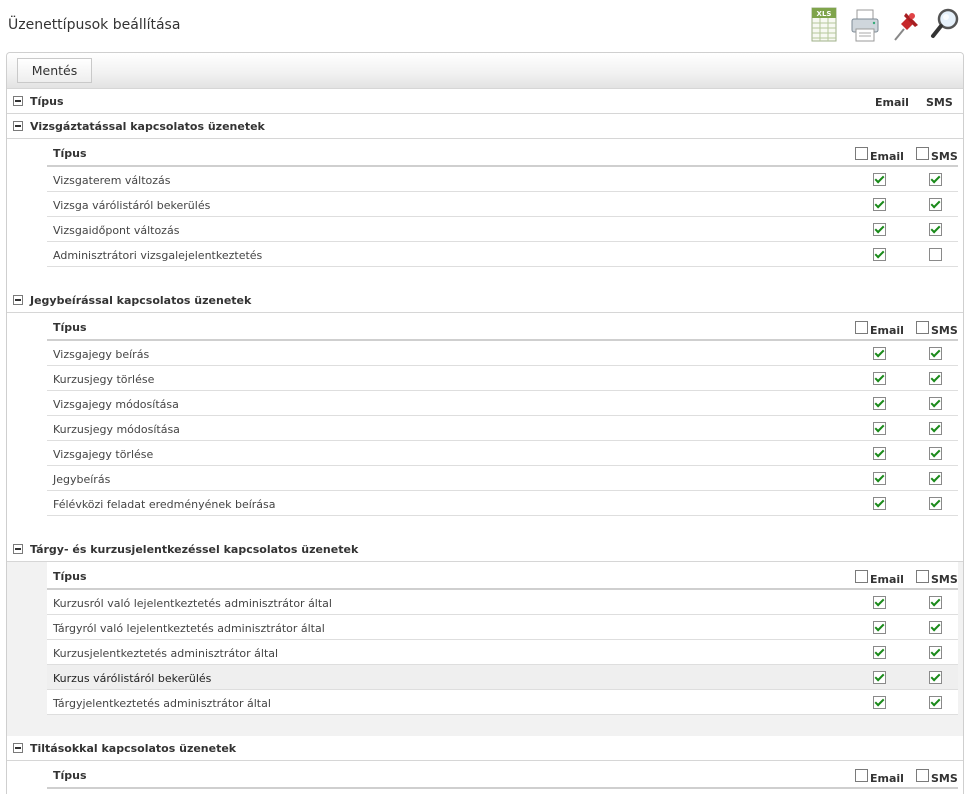 The image size is (967, 794). I want to click on table-row: Vizsga várólistáról bekerülés, so click(502, 204).